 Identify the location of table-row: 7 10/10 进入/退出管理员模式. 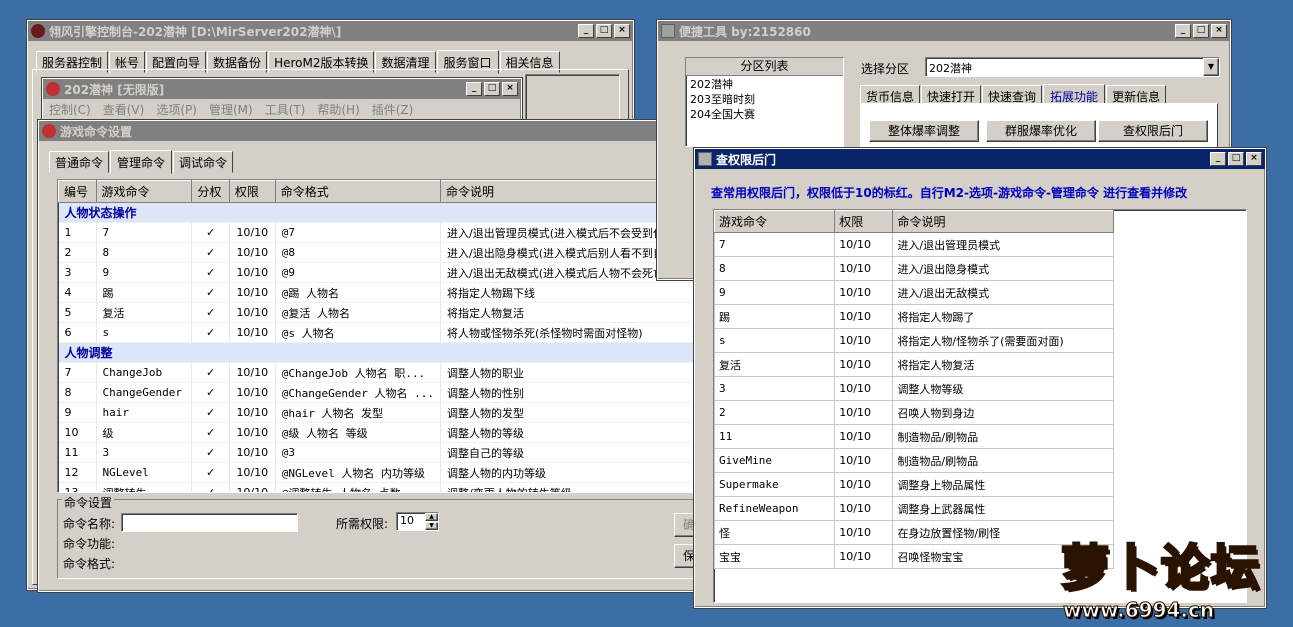
(914, 244).